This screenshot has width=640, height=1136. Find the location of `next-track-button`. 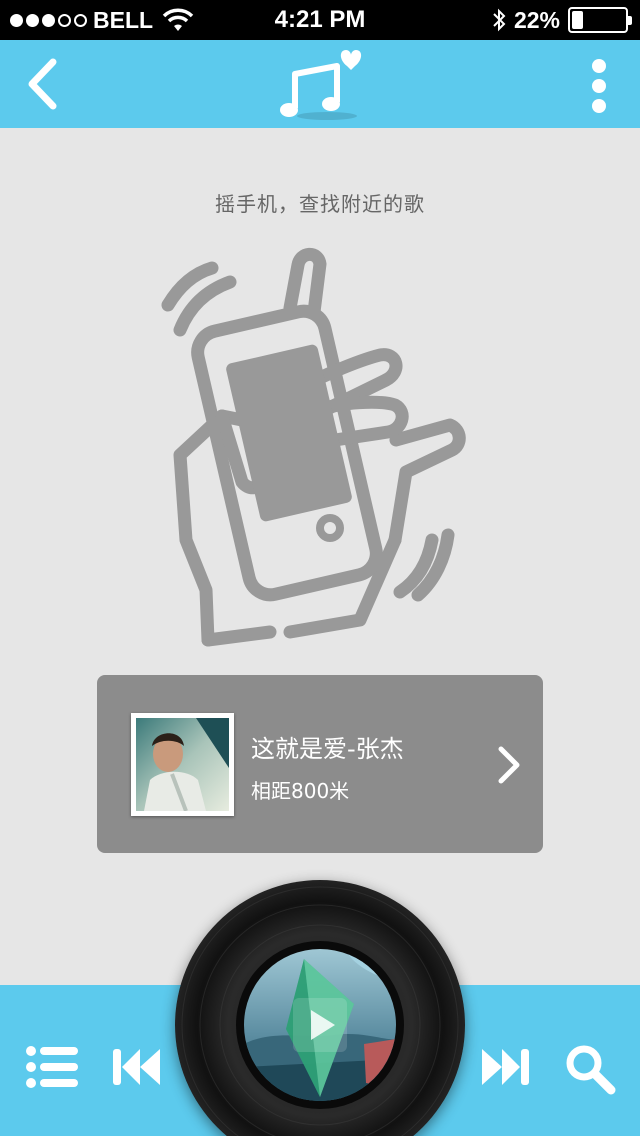

next-track-button is located at coordinates (505, 1067).